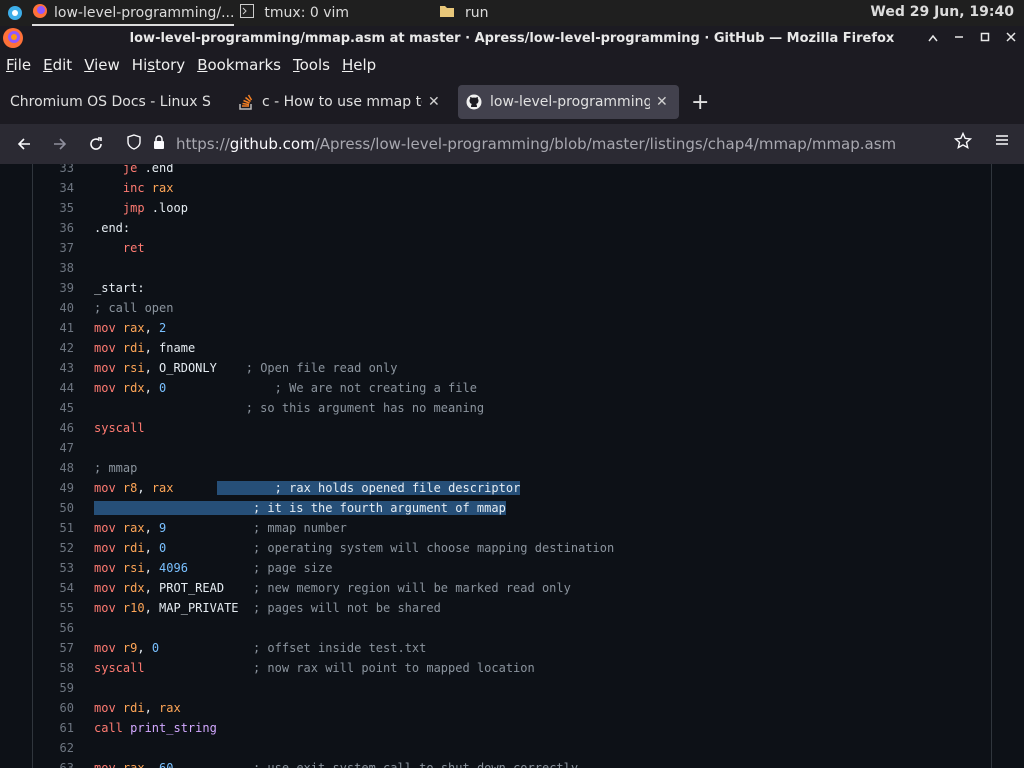 Image resolution: width=1024 pixels, height=768 pixels. What do you see at coordinates (933, 38) in the screenshot?
I see `window-up-icon` at bounding box center [933, 38].